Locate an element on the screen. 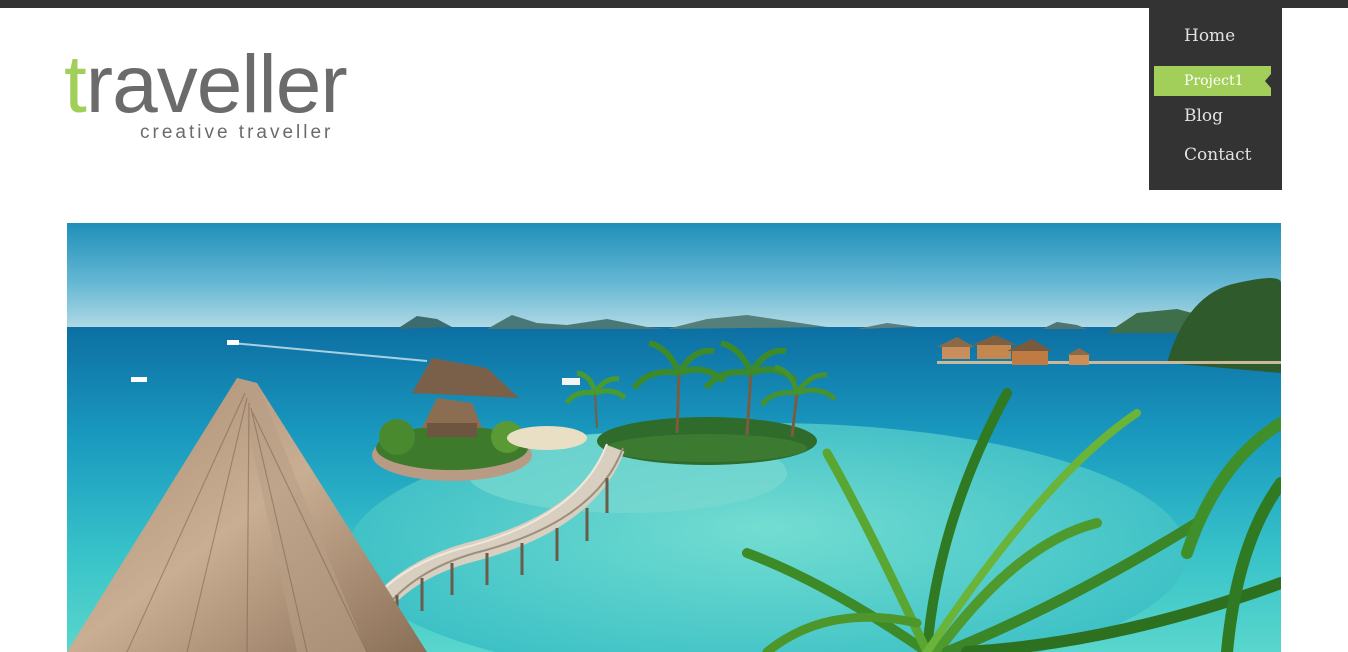 The width and height of the screenshot is (1348, 652). site-logo: traveller creative traveller is located at coordinates (219, 99).